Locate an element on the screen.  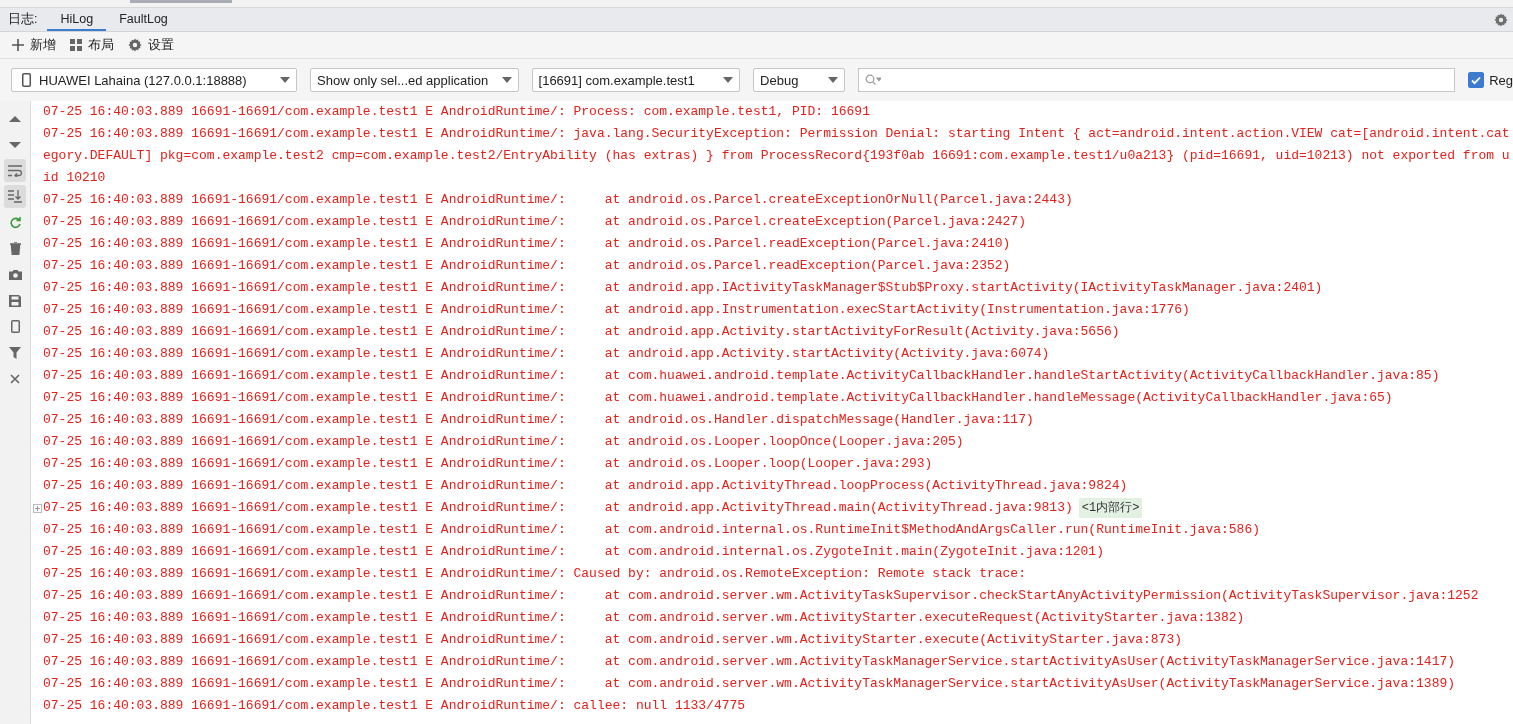
up-arrow-icon is located at coordinates (15, 118).